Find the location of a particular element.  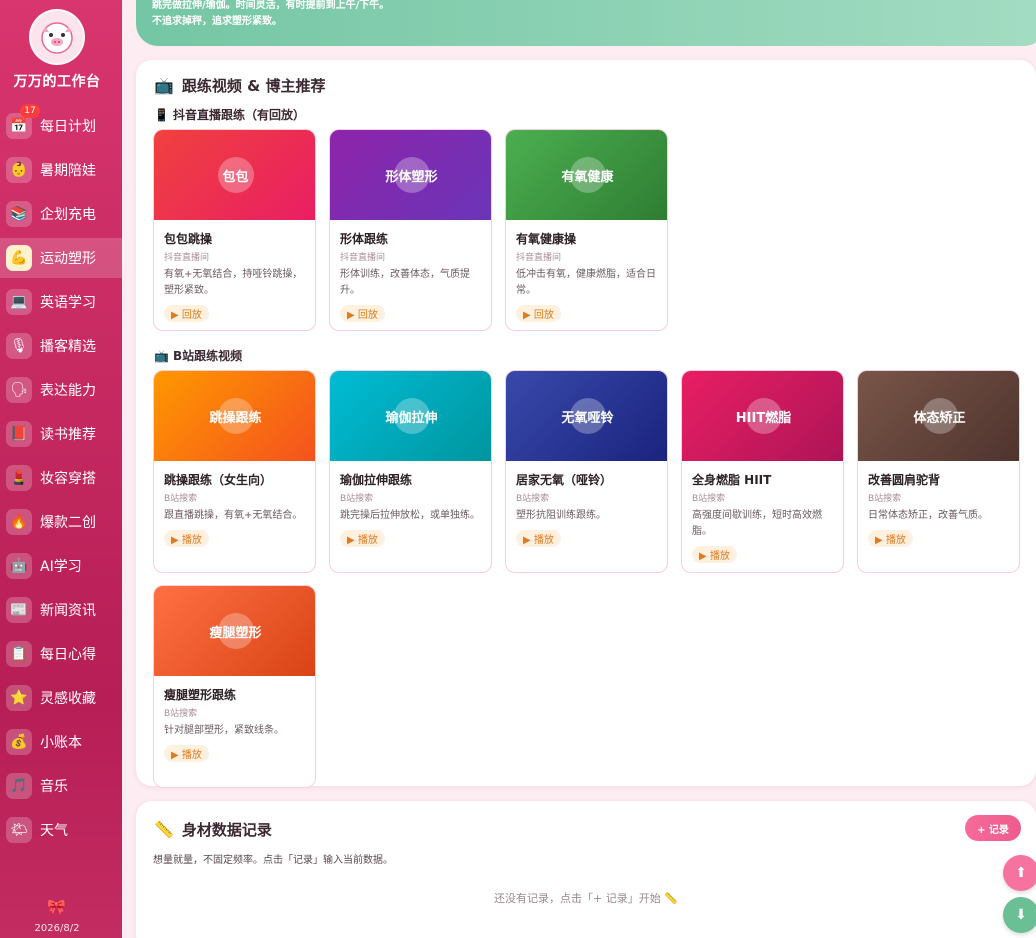

body-data-title: 📏 身材数据记录 is located at coordinates (213, 829).